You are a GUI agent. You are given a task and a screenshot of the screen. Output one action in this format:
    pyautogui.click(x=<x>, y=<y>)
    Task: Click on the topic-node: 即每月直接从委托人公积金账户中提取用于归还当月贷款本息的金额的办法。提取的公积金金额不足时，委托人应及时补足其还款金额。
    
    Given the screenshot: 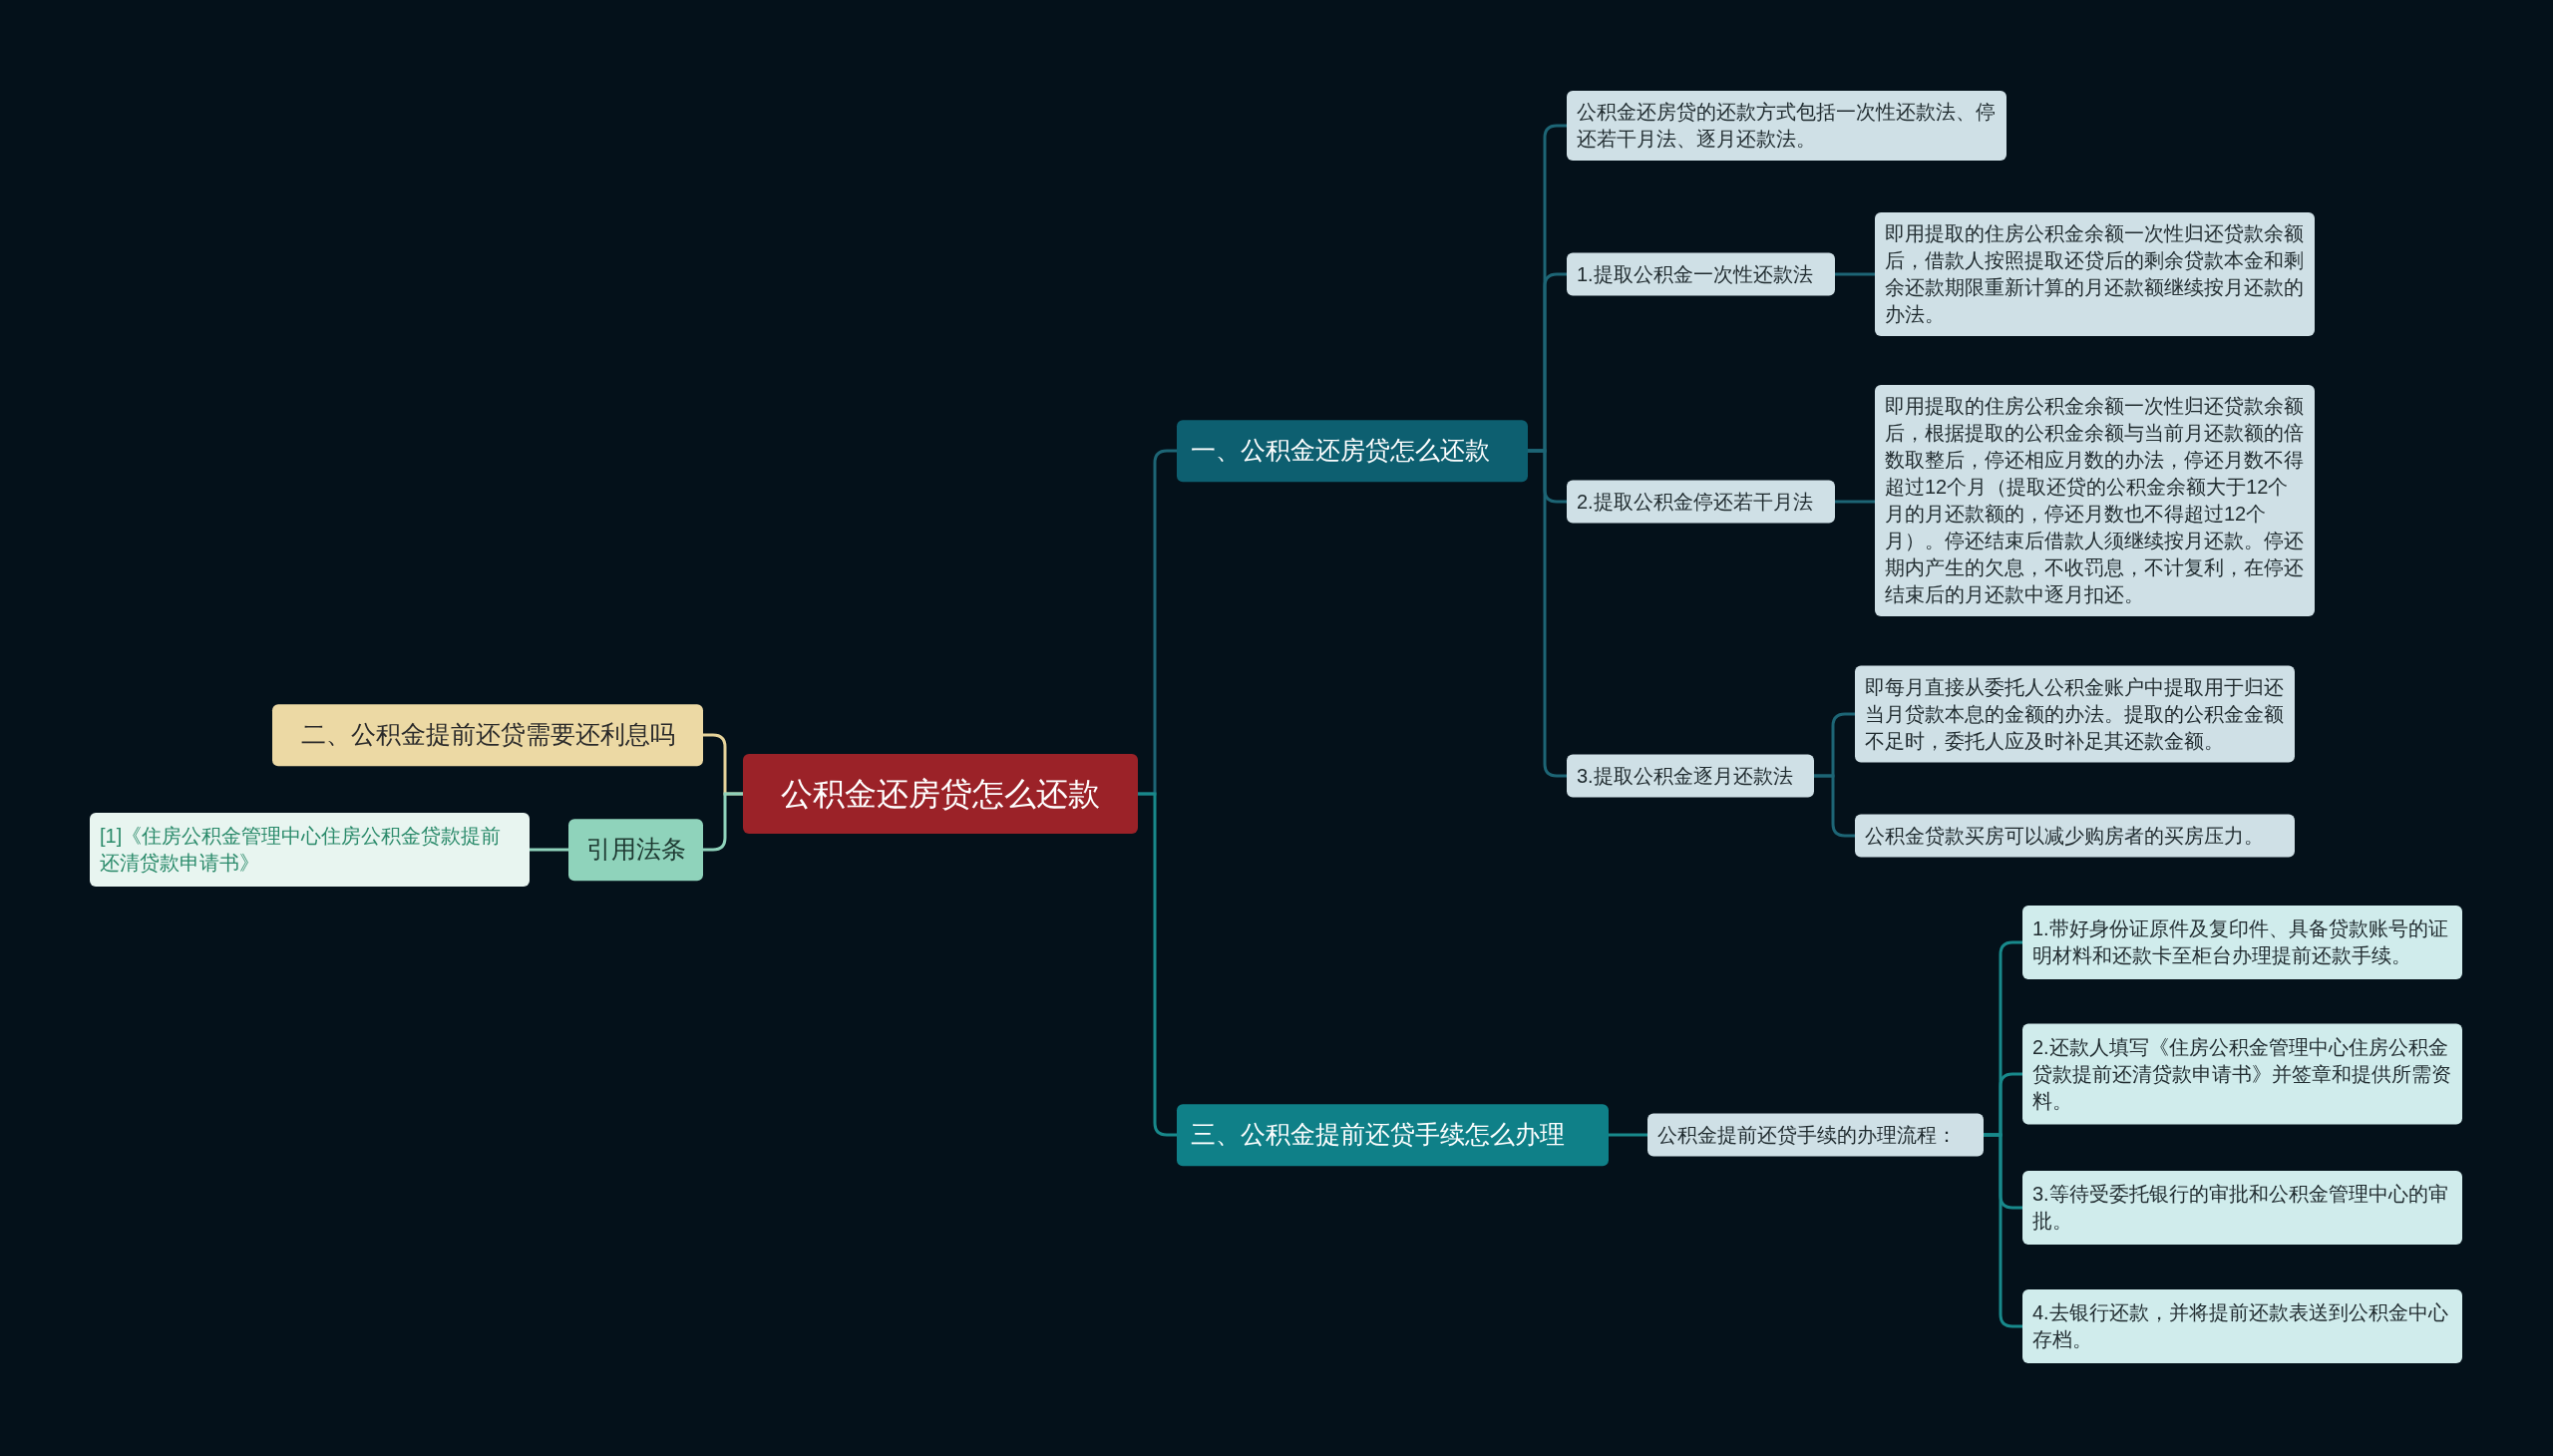 What is the action you would take?
    pyautogui.click(x=2075, y=714)
    